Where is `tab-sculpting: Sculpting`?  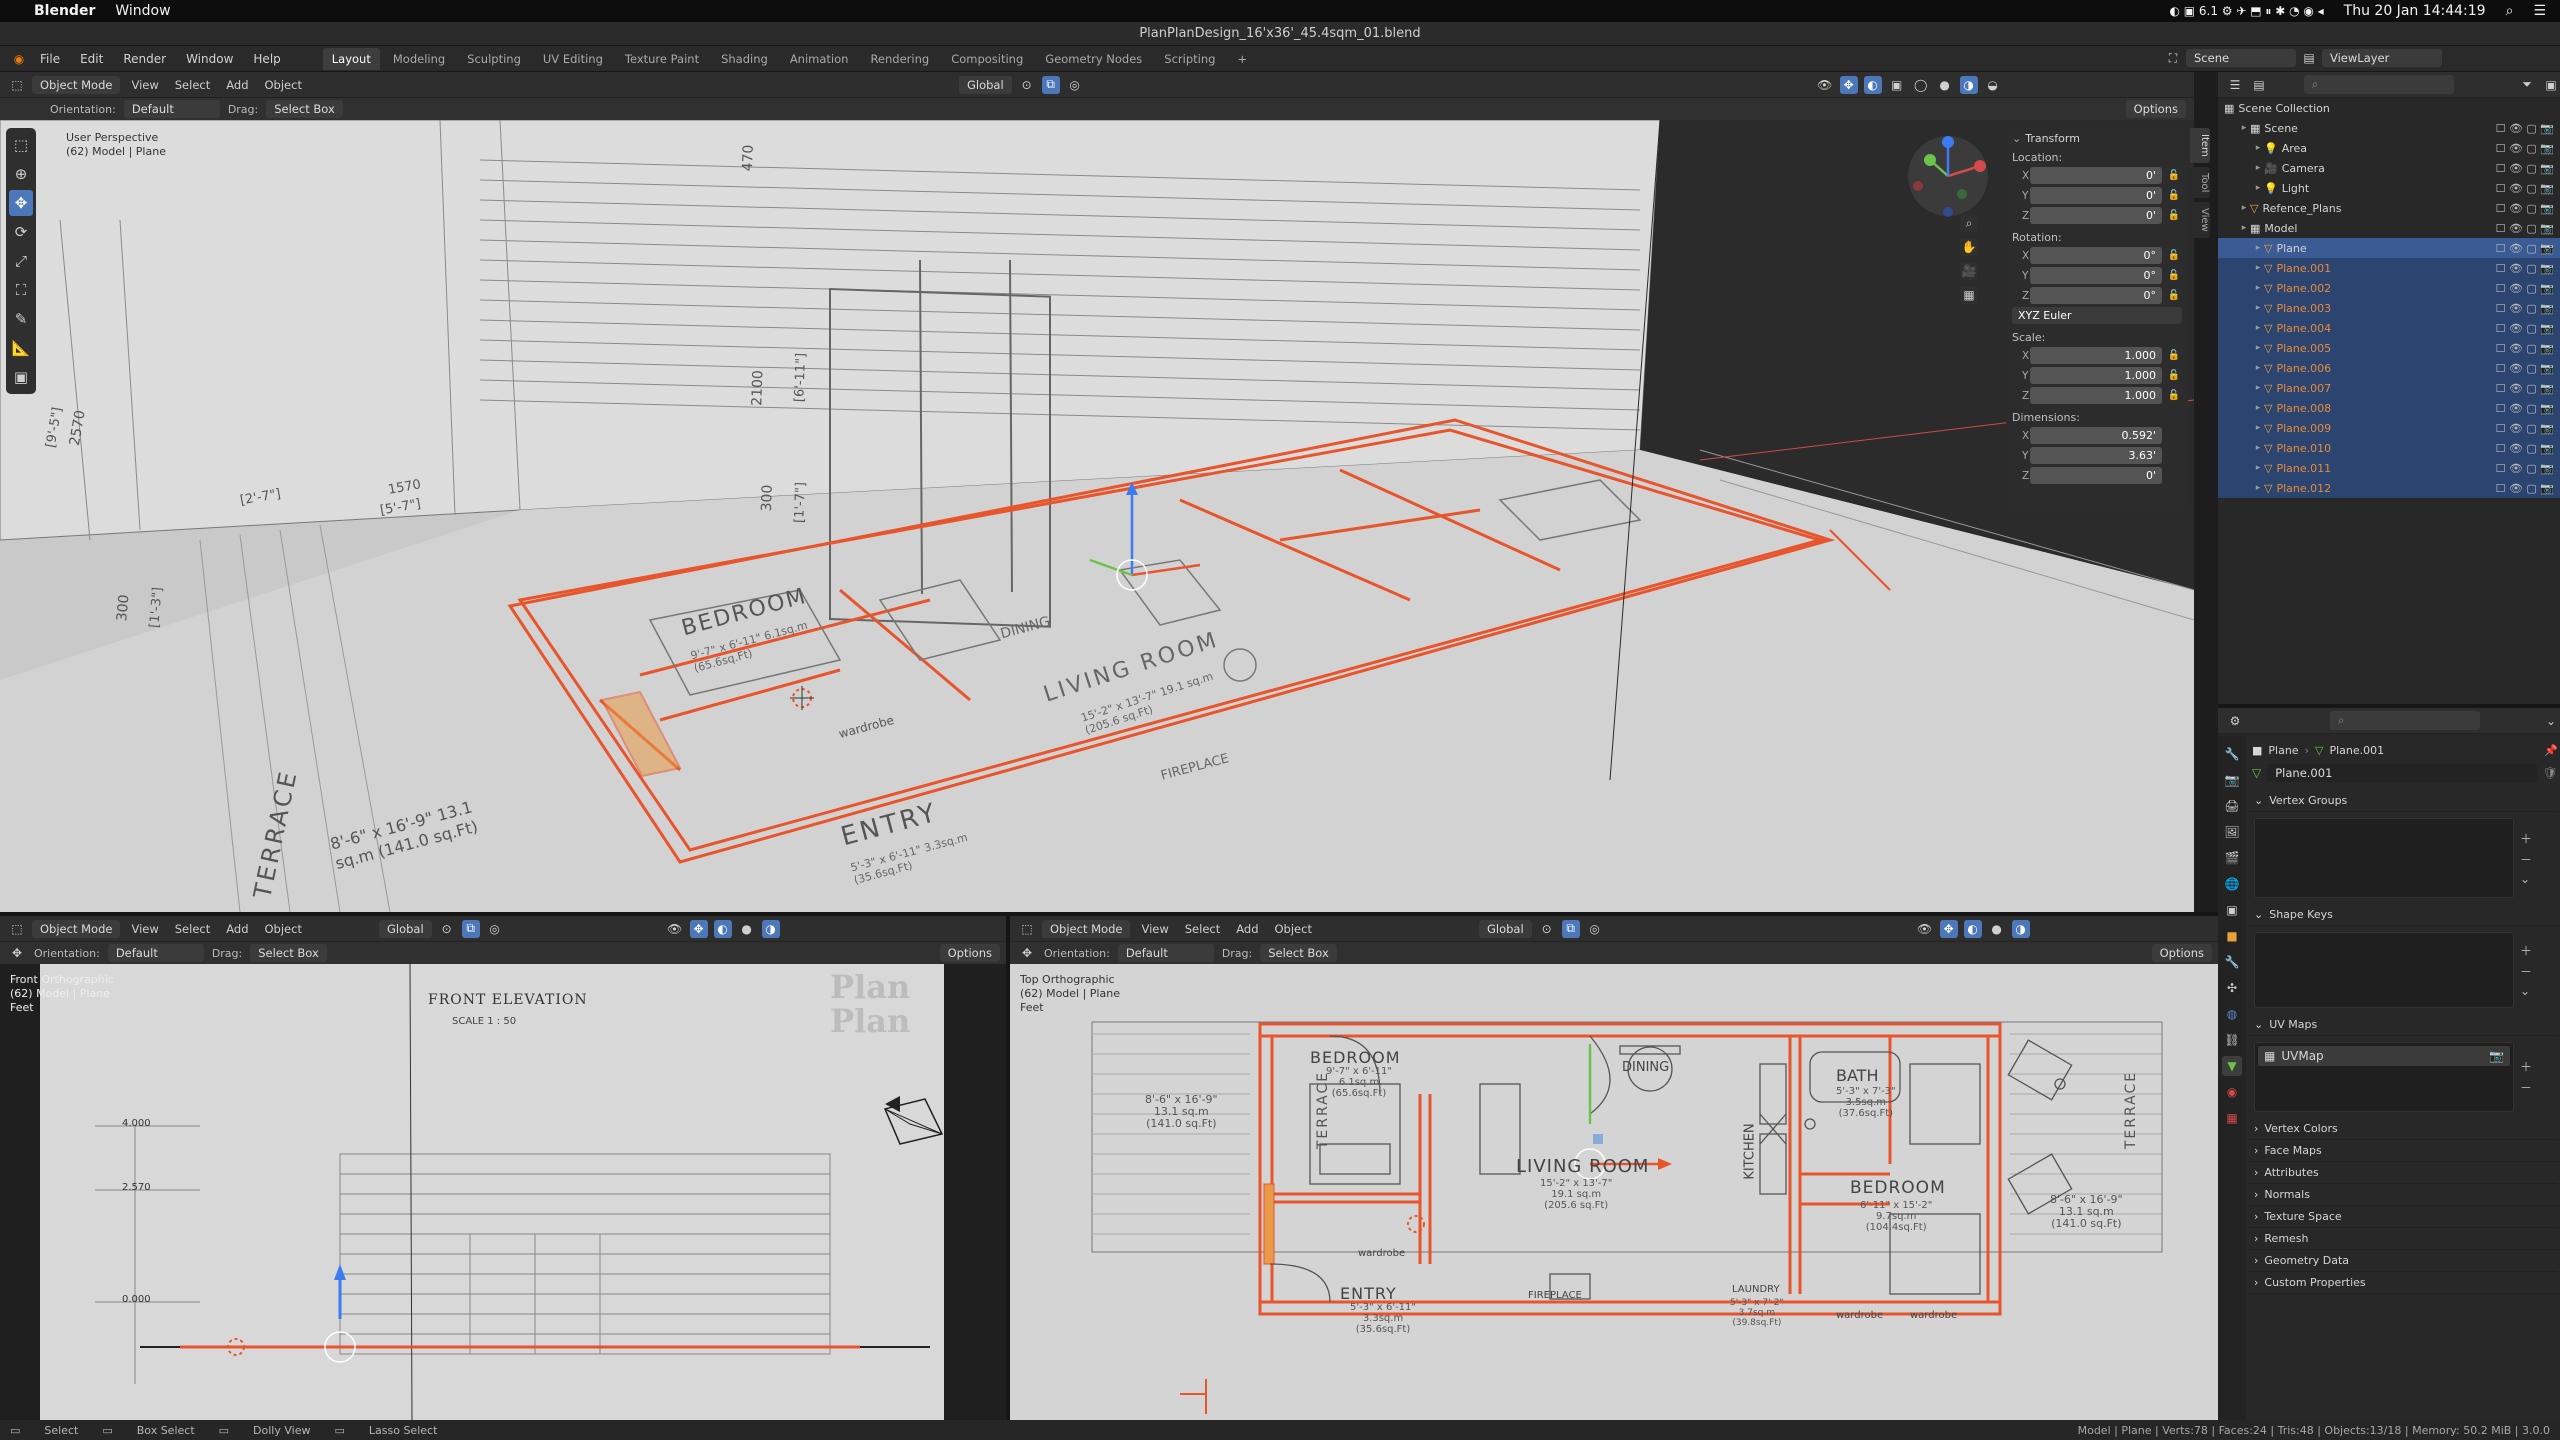
tab-sculpting: Sculpting is located at coordinates (494, 59).